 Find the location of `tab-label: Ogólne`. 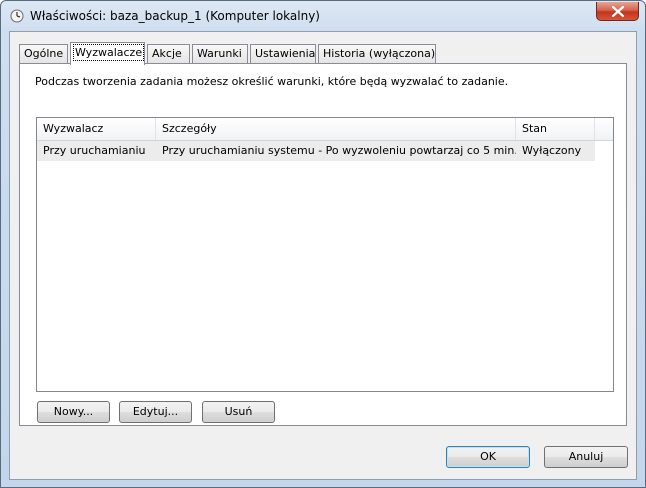

tab-label: Ogólne is located at coordinates (44, 53).